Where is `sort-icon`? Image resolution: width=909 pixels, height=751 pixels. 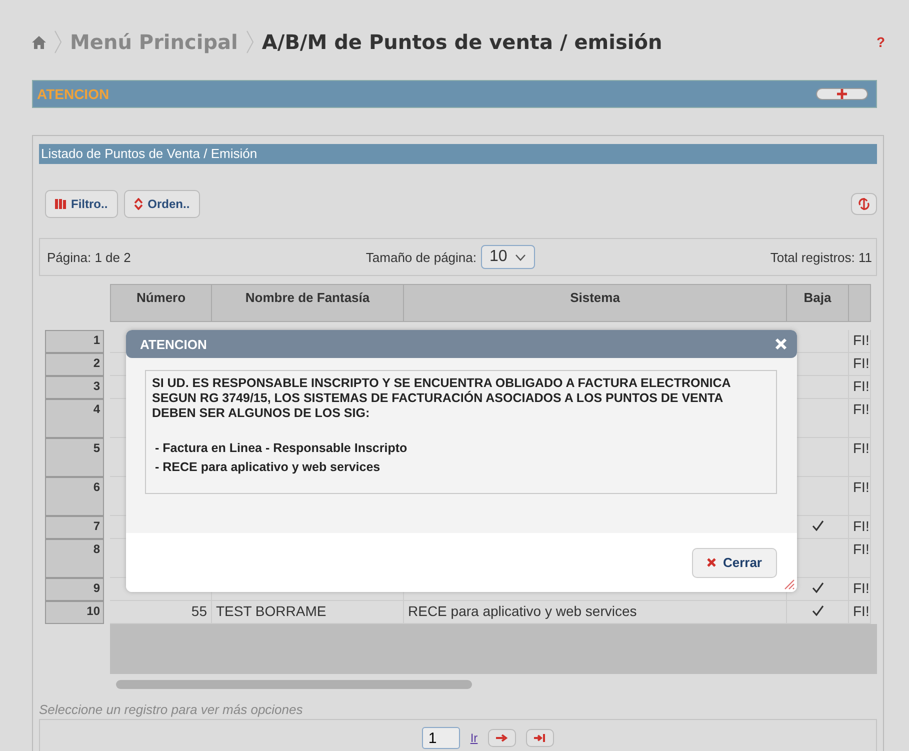
sort-icon is located at coordinates (138, 204).